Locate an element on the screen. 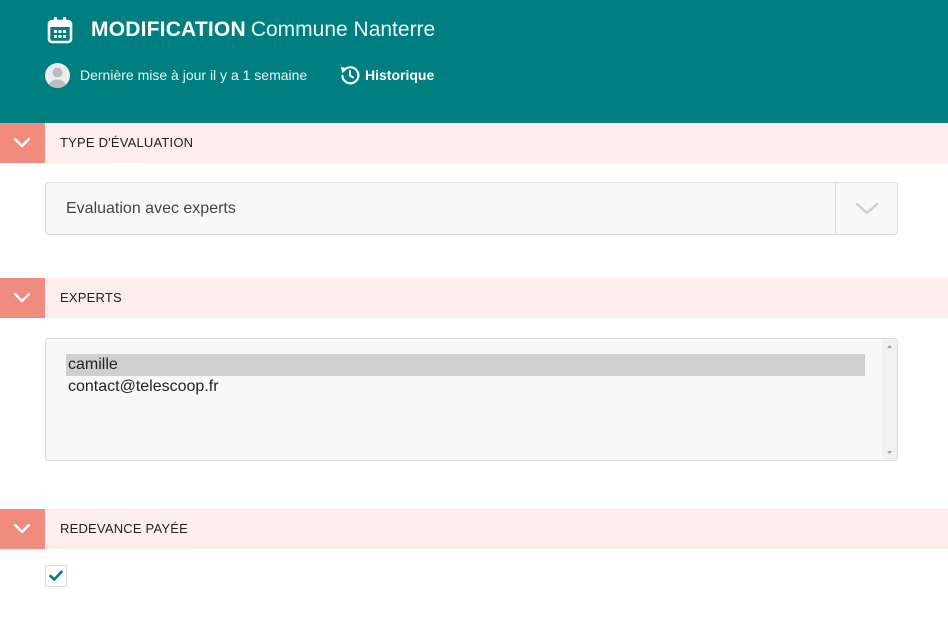  list-item: contact@telescoop.fr is located at coordinates (465, 387).